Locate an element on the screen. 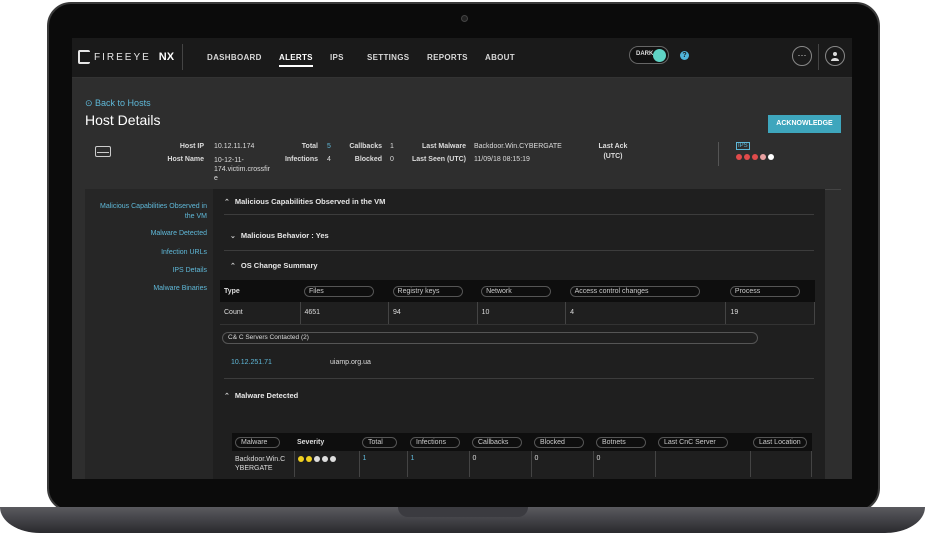 Image resolution: width=925 pixels, height=540 pixels. blocked-label: Blocked is located at coordinates (368, 159).